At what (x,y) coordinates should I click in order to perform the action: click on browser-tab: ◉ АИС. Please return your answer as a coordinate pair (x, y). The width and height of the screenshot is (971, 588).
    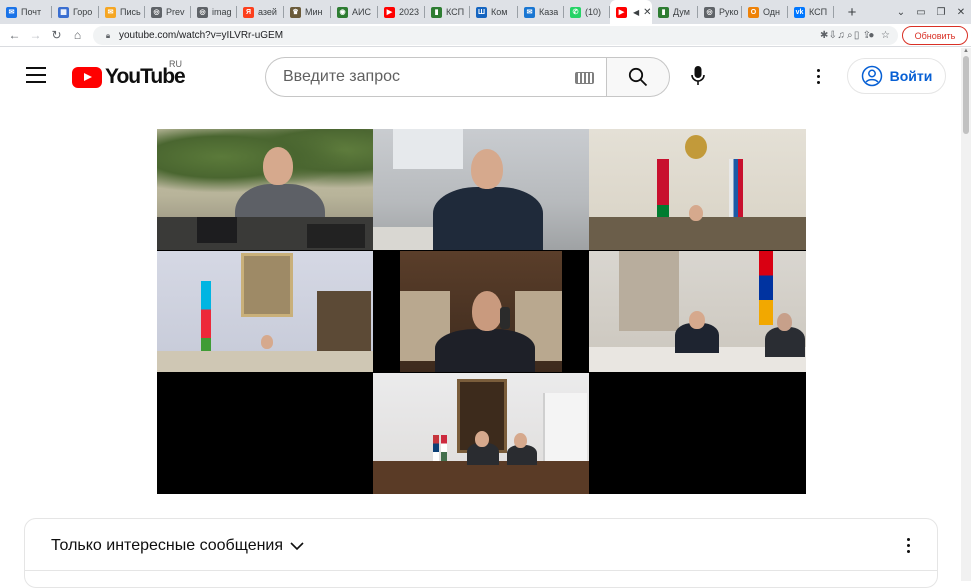
    Looking at the image, I should click on (354, 12).